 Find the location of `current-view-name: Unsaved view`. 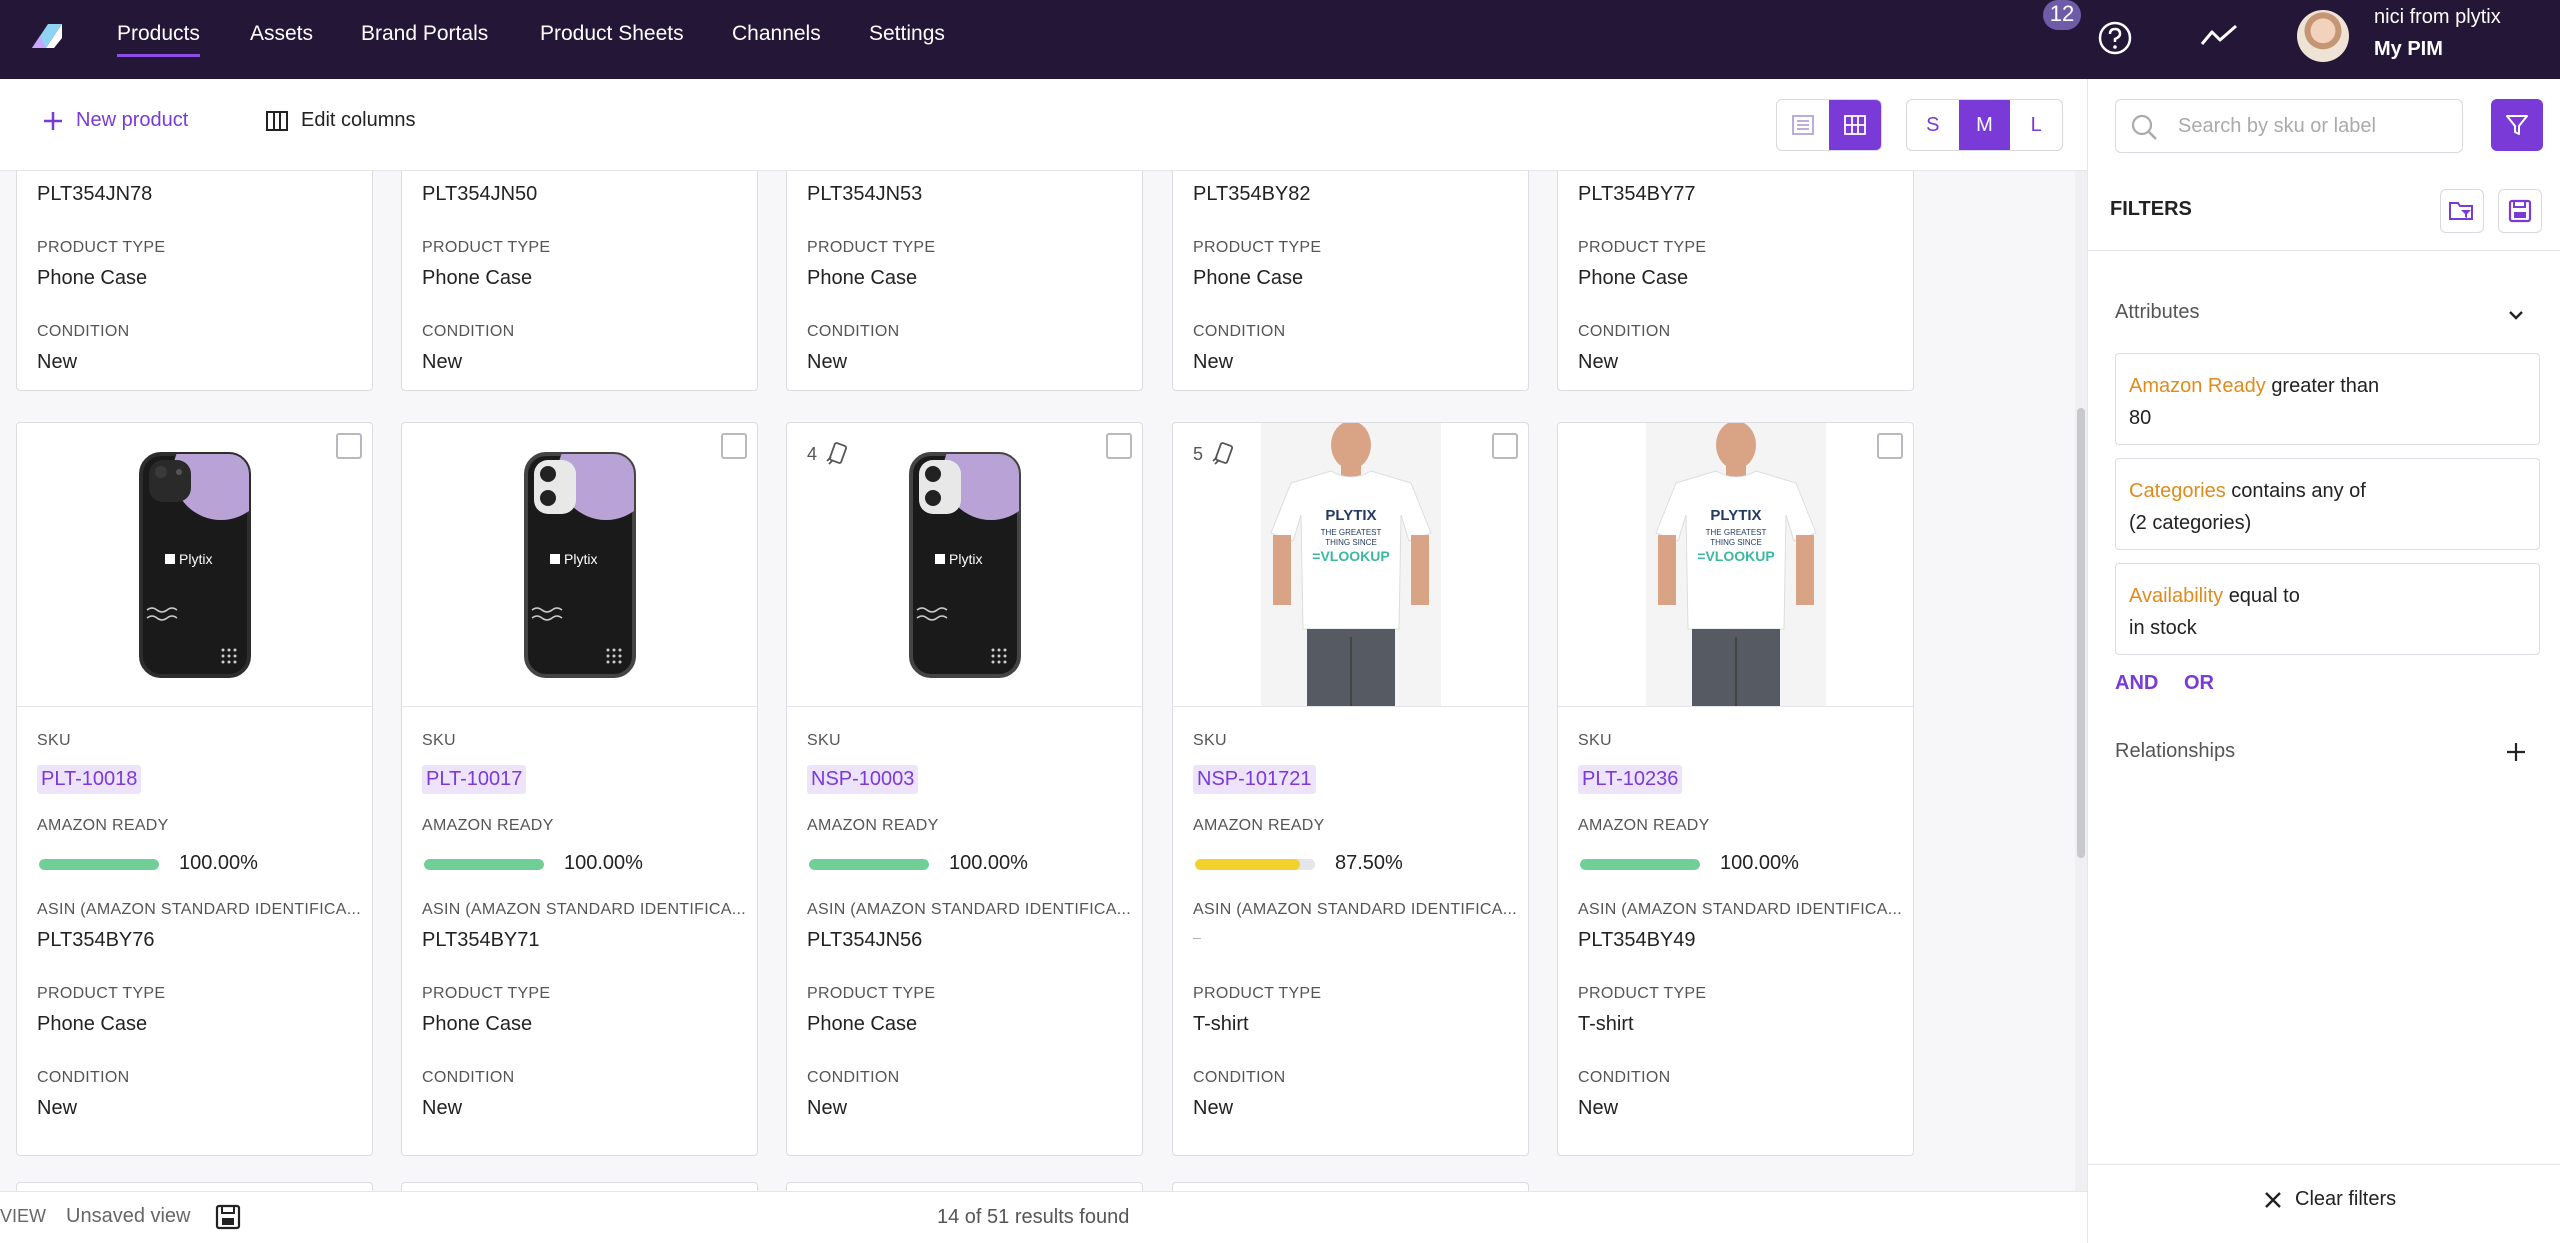

current-view-name: Unsaved view is located at coordinates (128, 1216).